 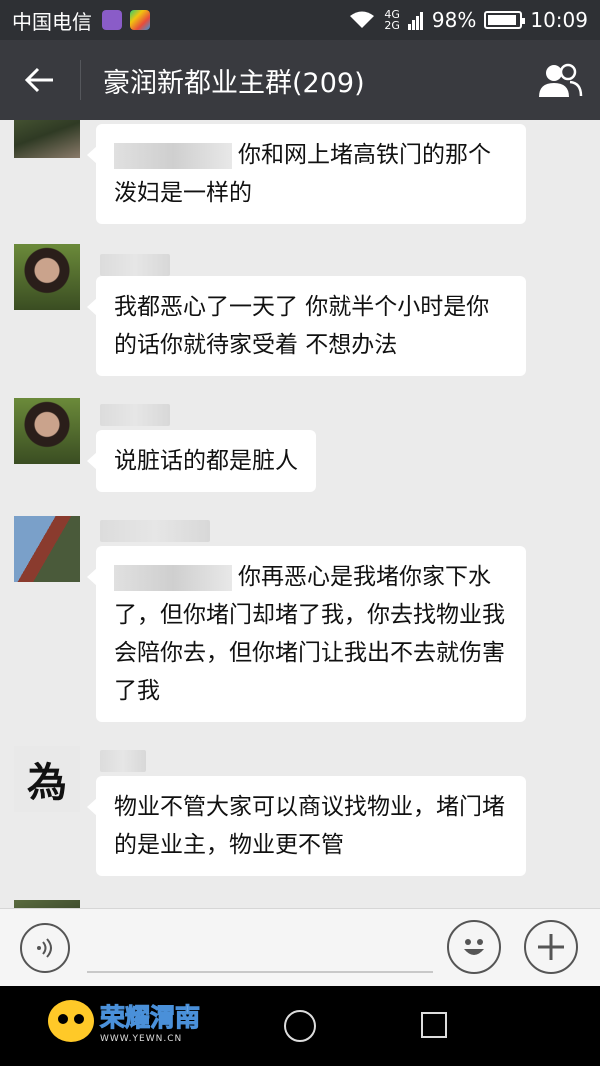 I want to click on battery-icon, so click(x=505, y=20).